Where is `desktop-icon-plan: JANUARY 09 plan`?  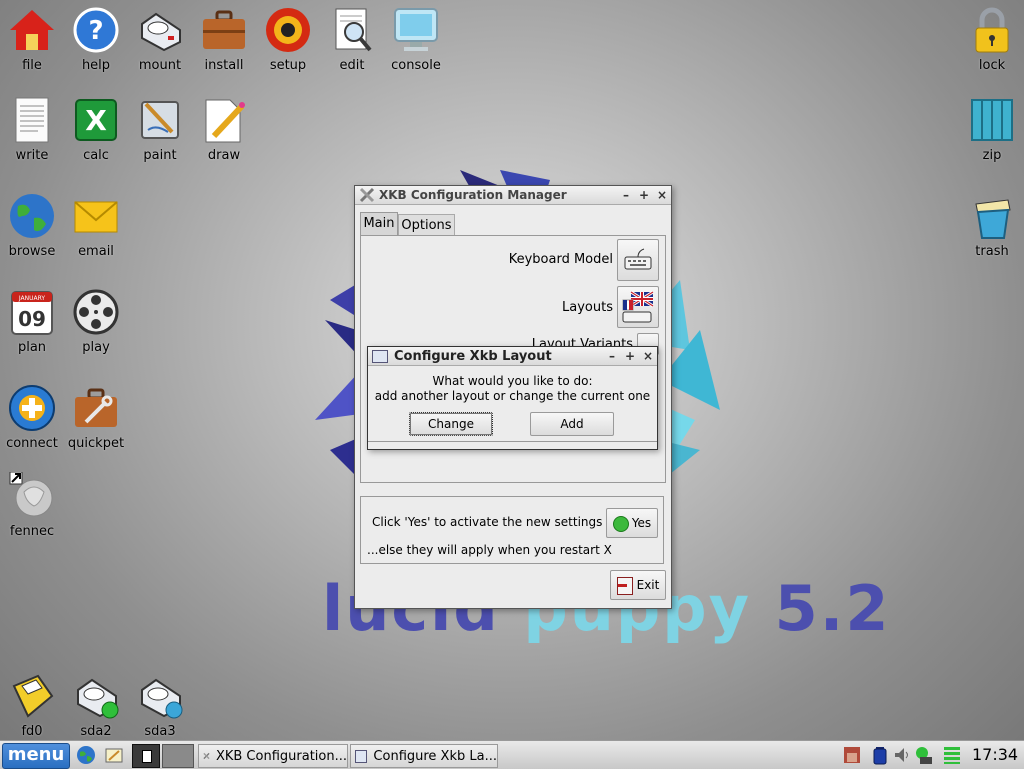
desktop-icon-plan: JANUARY 09 plan is located at coordinates (32, 322).